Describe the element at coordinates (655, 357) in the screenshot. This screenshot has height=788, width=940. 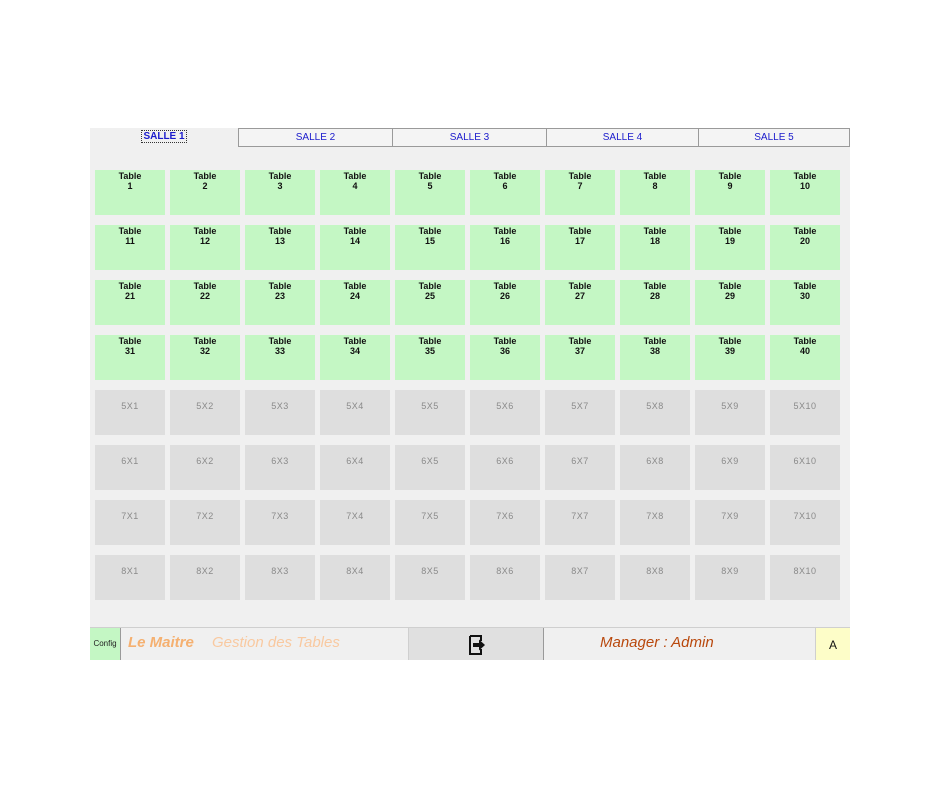
I see `table-button: Table 38` at that location.